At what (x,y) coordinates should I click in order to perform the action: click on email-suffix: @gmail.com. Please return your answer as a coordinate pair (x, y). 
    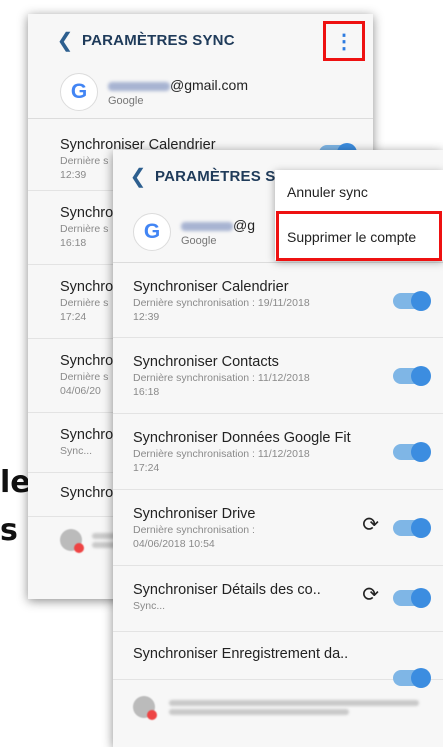
    Looking at the image, I should click on (209, 85).